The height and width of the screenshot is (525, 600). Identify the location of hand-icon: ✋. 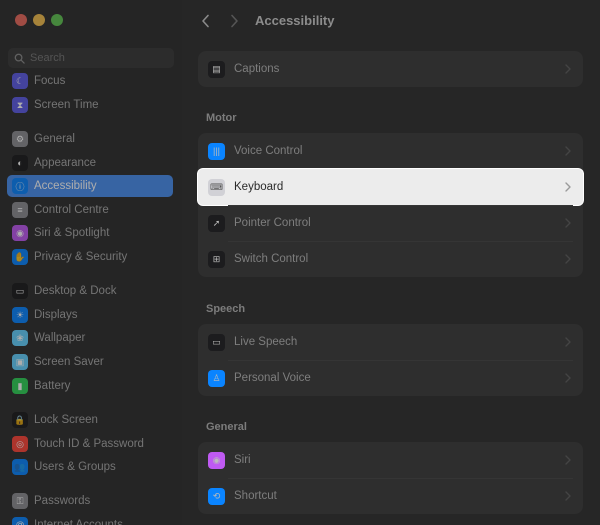
(20, 257).